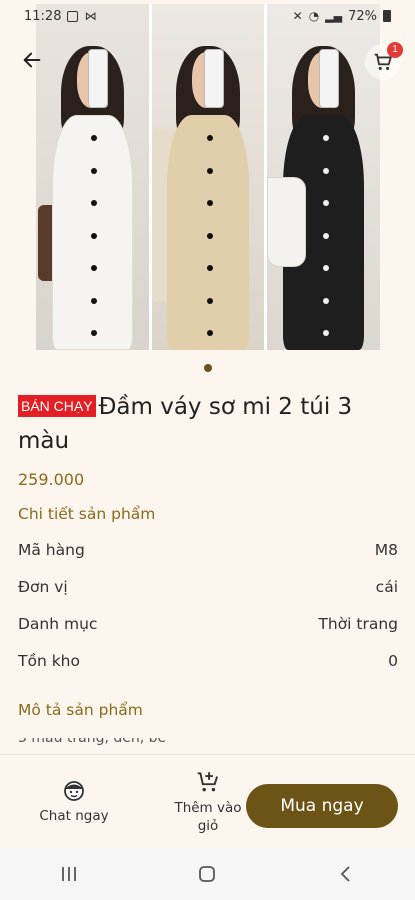 This screenshot has width=415, height=900. I want to click on details-section-title: Chi tiết sản phẩm, so click(87, 514).